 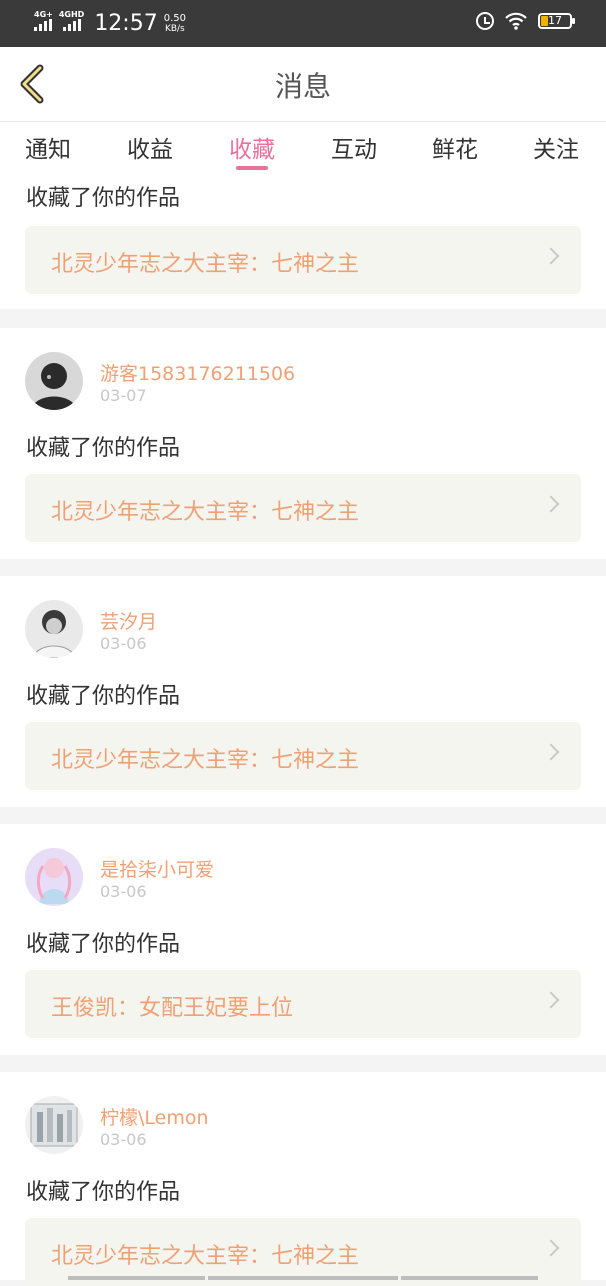 What do you see at coordinates (556, 147) in the screenshot?
I see `tab-following: 关注` at bounding box center [556, 147].